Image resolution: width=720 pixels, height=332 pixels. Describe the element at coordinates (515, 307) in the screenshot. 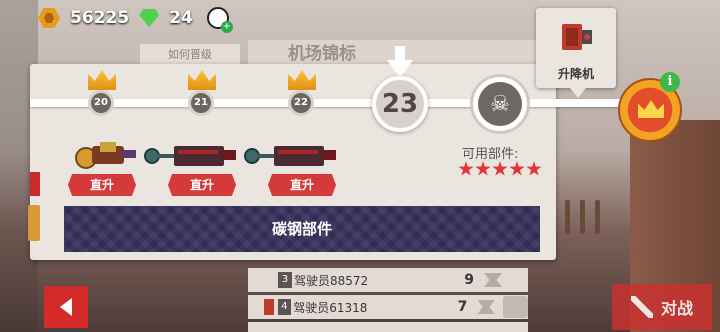

I see `rocket-icon` at that location.